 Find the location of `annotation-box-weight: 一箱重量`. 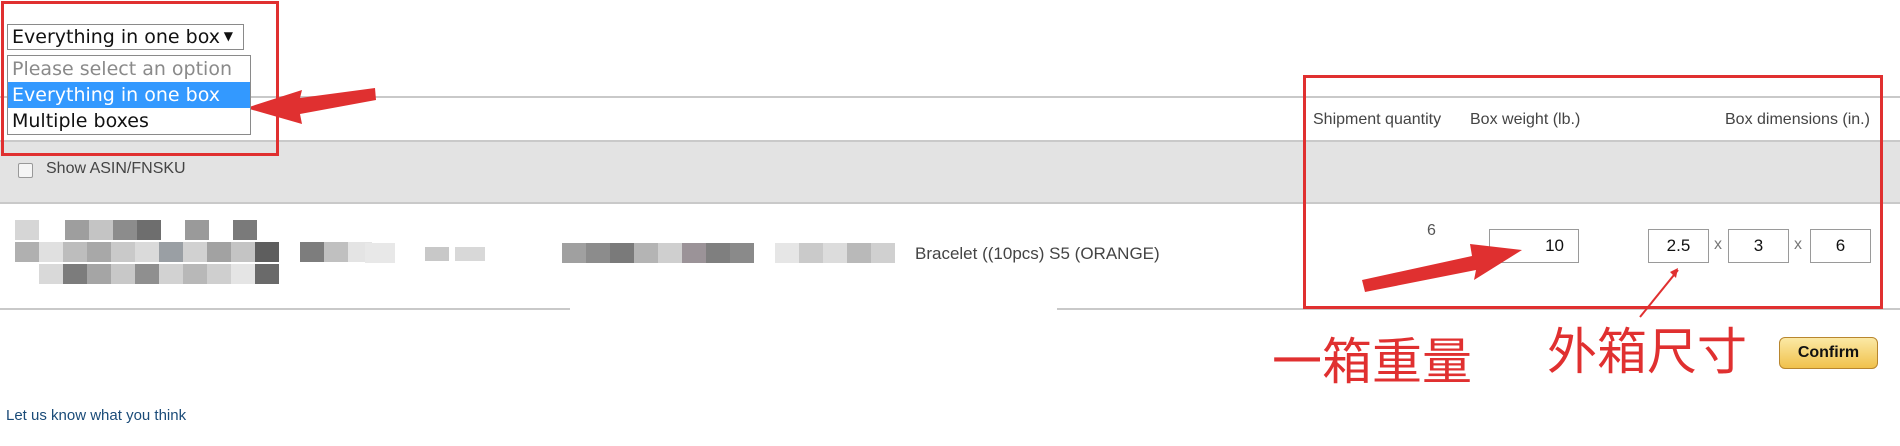

annotation-box-weight: 一箱重量 is located at coordinates (1372, 362).